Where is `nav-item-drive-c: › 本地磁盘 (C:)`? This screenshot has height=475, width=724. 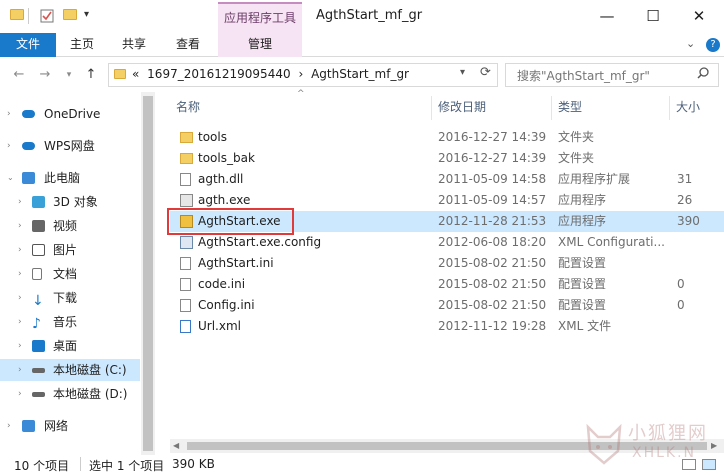
nav-item-drive-c: › 本地磁盘 (C:) is located at coordinates (70, 370).